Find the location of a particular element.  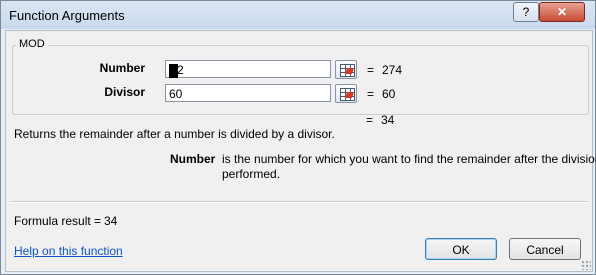

close-icon: ✕ is located at coordinates (562, 12).